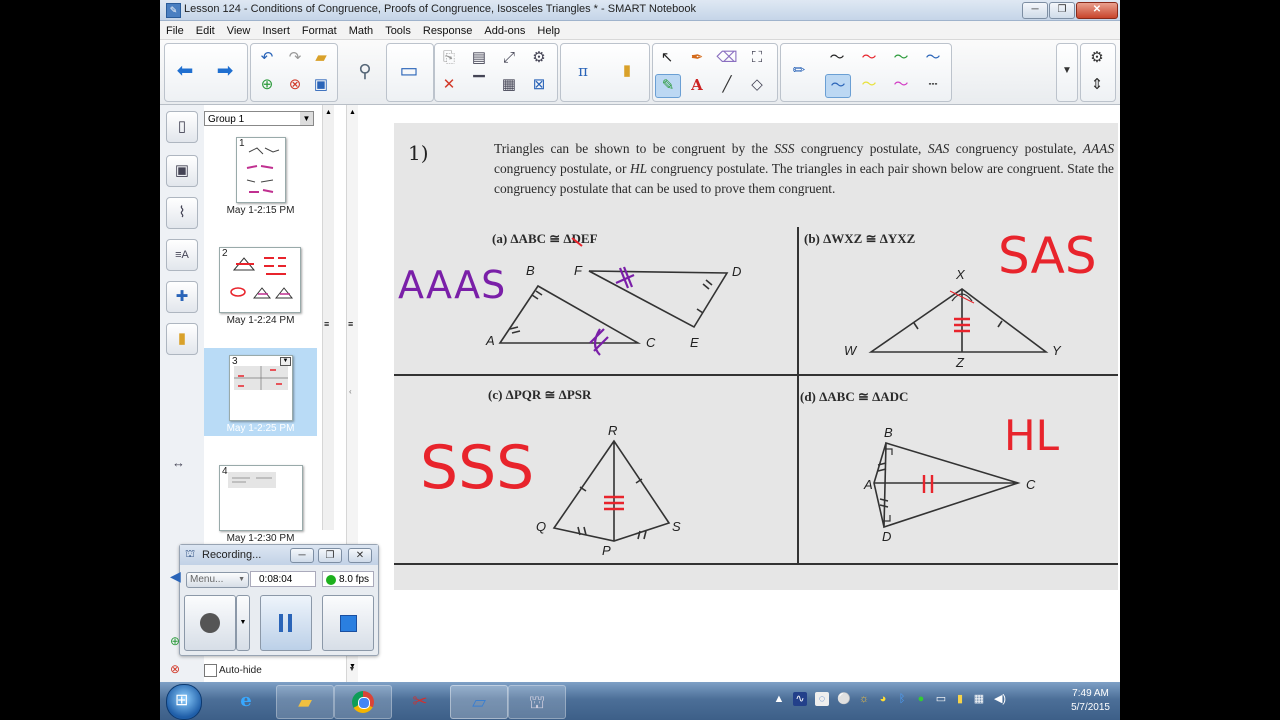  What do you see at coordinates (182, 171) in the screenshot?
I see `gallery-icon: ▣` at bounding box center [182, 171].